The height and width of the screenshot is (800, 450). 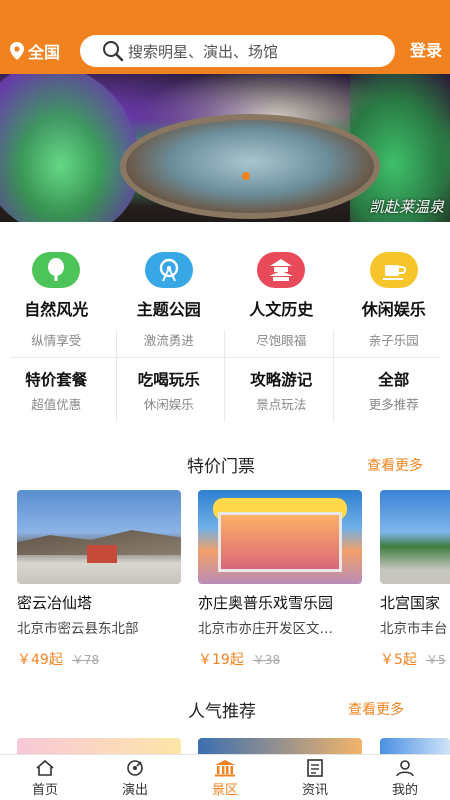 I want to click on tab-profile: 我的, so click(x=405, y=777).